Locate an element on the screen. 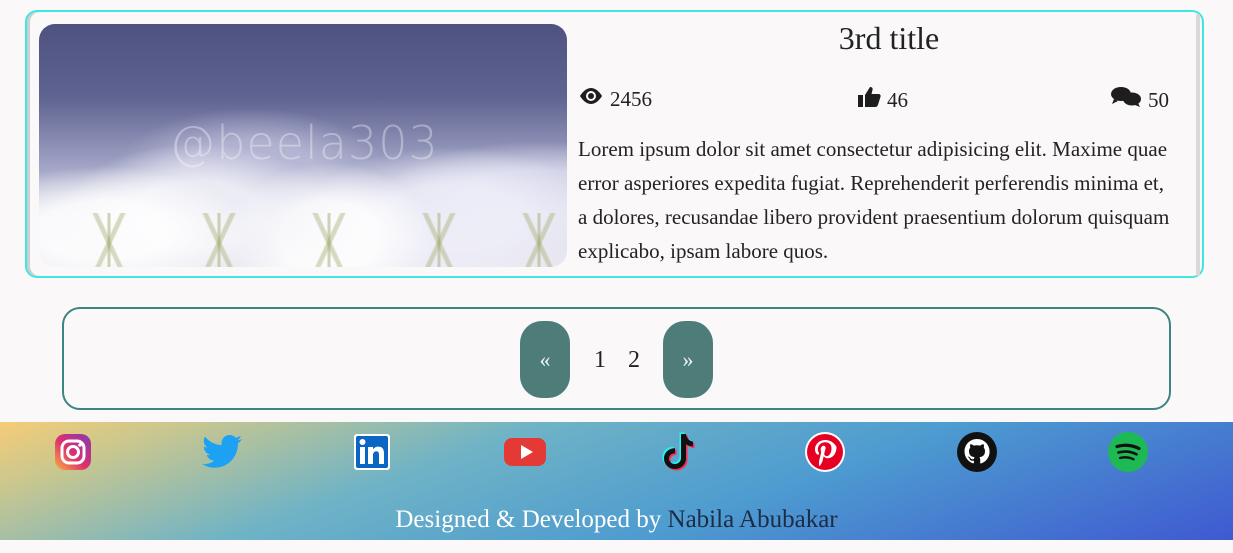 The image size is (1233, 553). credit-prefix: Designed & Developed by is located at coordinates (528, 519).